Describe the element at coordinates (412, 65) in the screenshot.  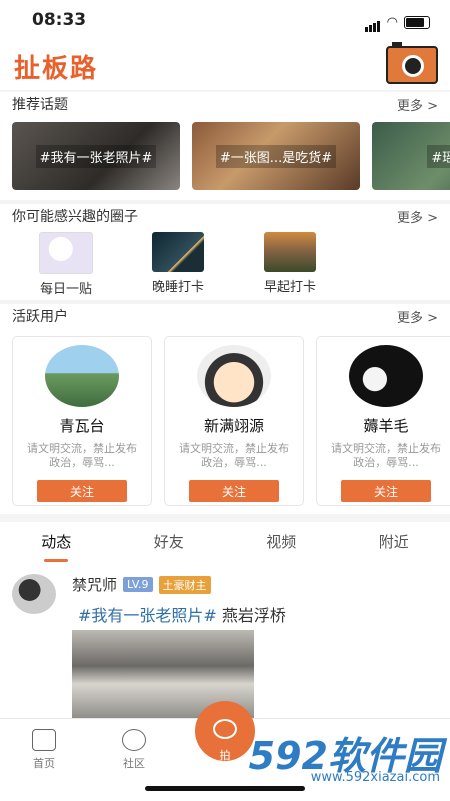
I see `camera-icon` at that location.